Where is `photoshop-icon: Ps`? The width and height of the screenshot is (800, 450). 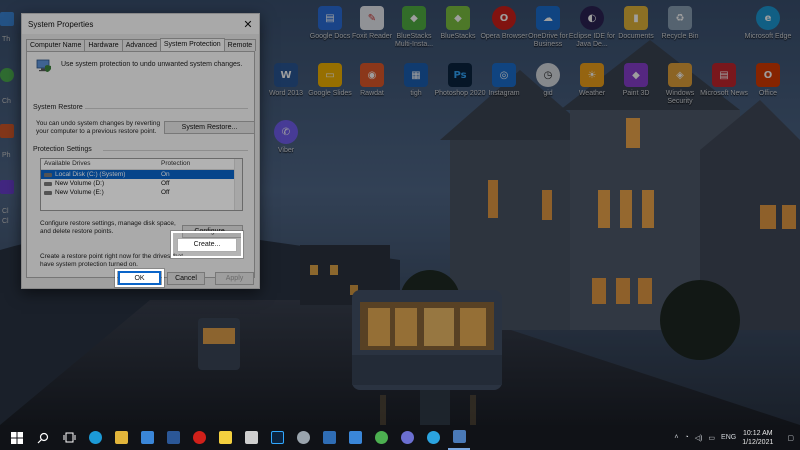
photoshop-icon: Ps is located at coordinates (460, 75).